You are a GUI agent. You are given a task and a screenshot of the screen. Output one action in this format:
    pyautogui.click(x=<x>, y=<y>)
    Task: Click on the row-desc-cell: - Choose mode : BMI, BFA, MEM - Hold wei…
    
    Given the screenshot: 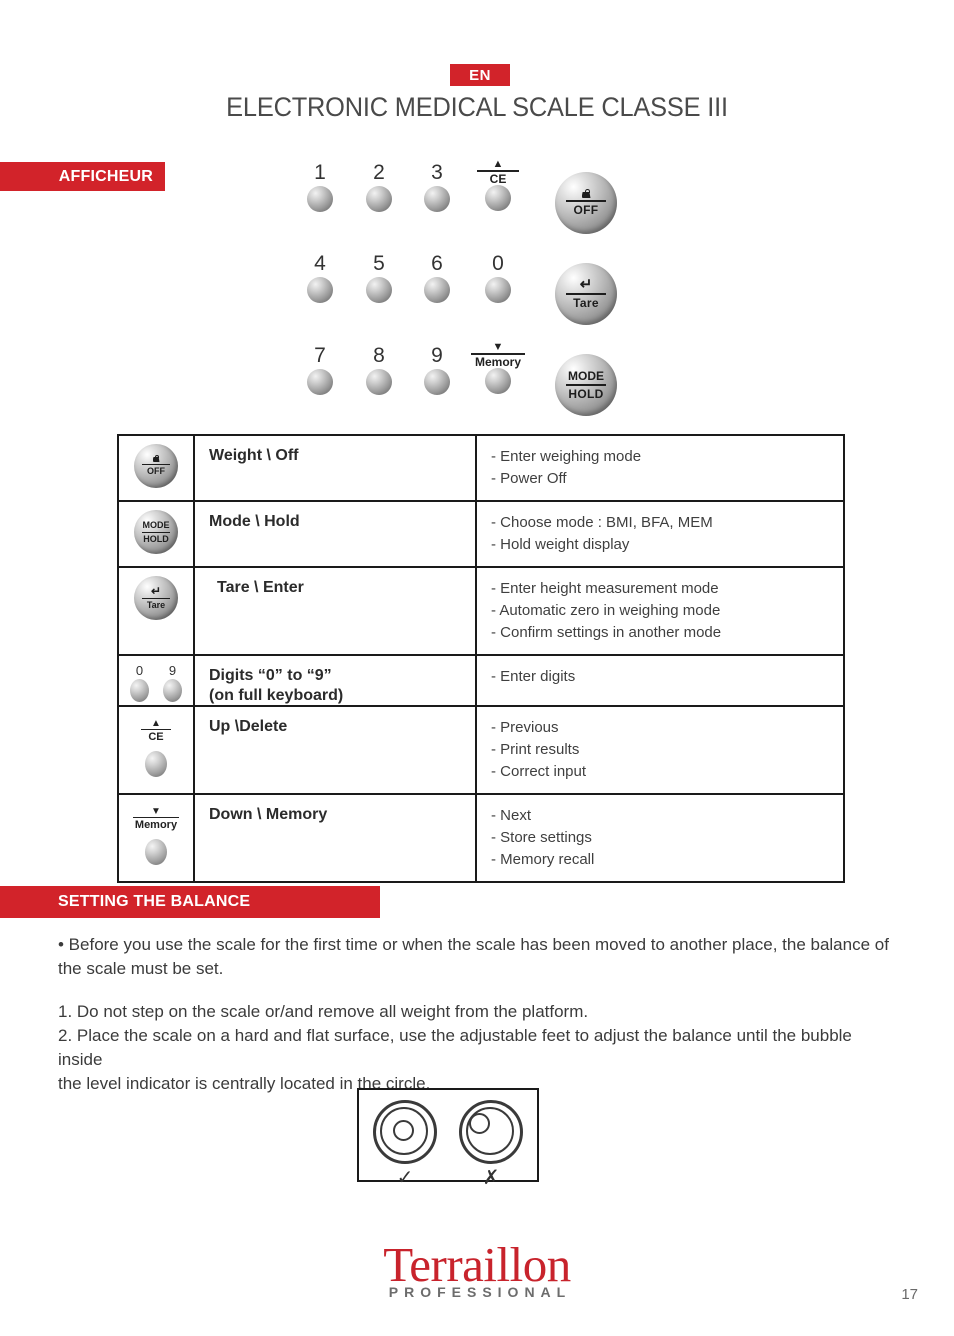 What is the action you would take?
    pyautogui.click(x=660, y=534)
    